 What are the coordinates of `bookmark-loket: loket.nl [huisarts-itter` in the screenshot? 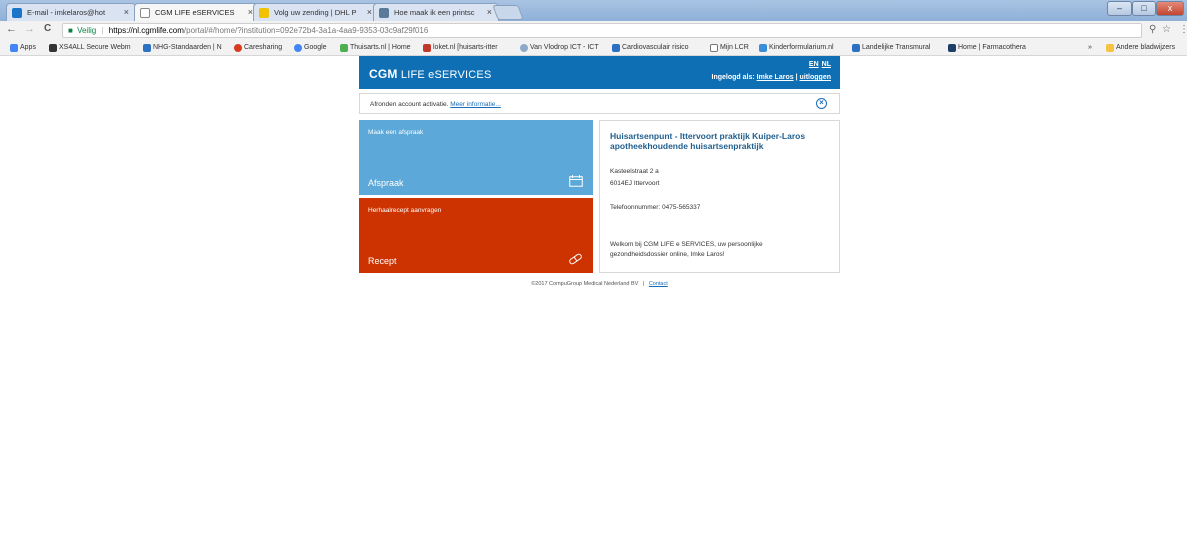 It's located at (469, 48).